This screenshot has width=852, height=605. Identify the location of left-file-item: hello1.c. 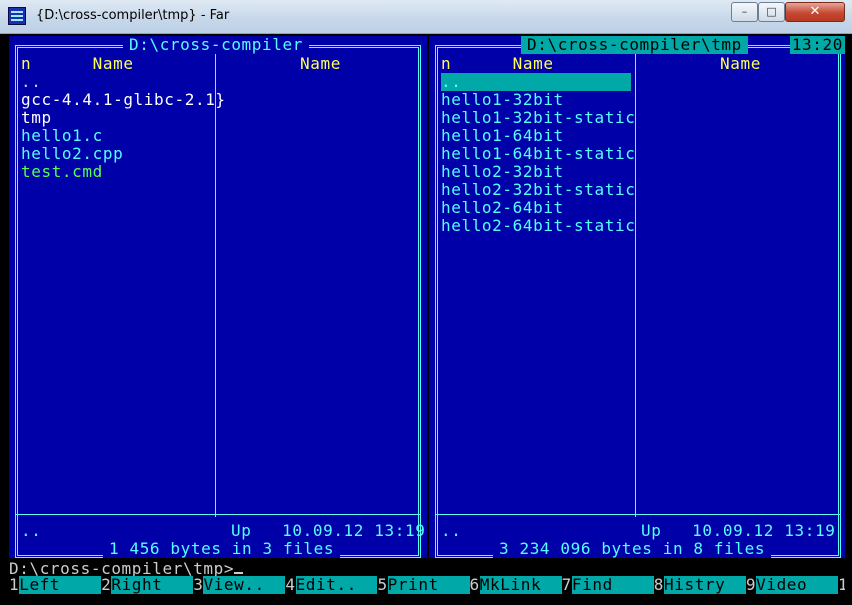
(62, 136).